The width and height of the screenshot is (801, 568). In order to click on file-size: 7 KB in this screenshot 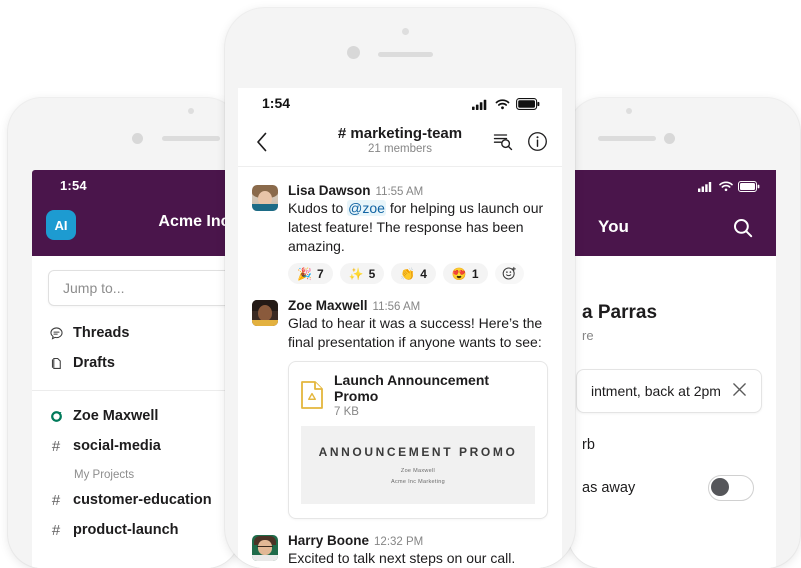, I will do `click(346, 412)`.